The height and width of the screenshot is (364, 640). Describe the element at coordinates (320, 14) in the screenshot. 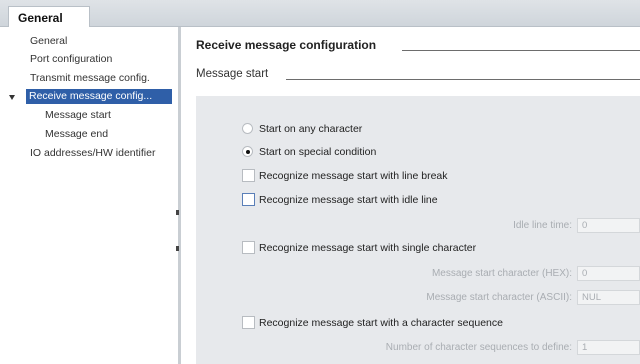

I see `tab-strip: General` at that location.